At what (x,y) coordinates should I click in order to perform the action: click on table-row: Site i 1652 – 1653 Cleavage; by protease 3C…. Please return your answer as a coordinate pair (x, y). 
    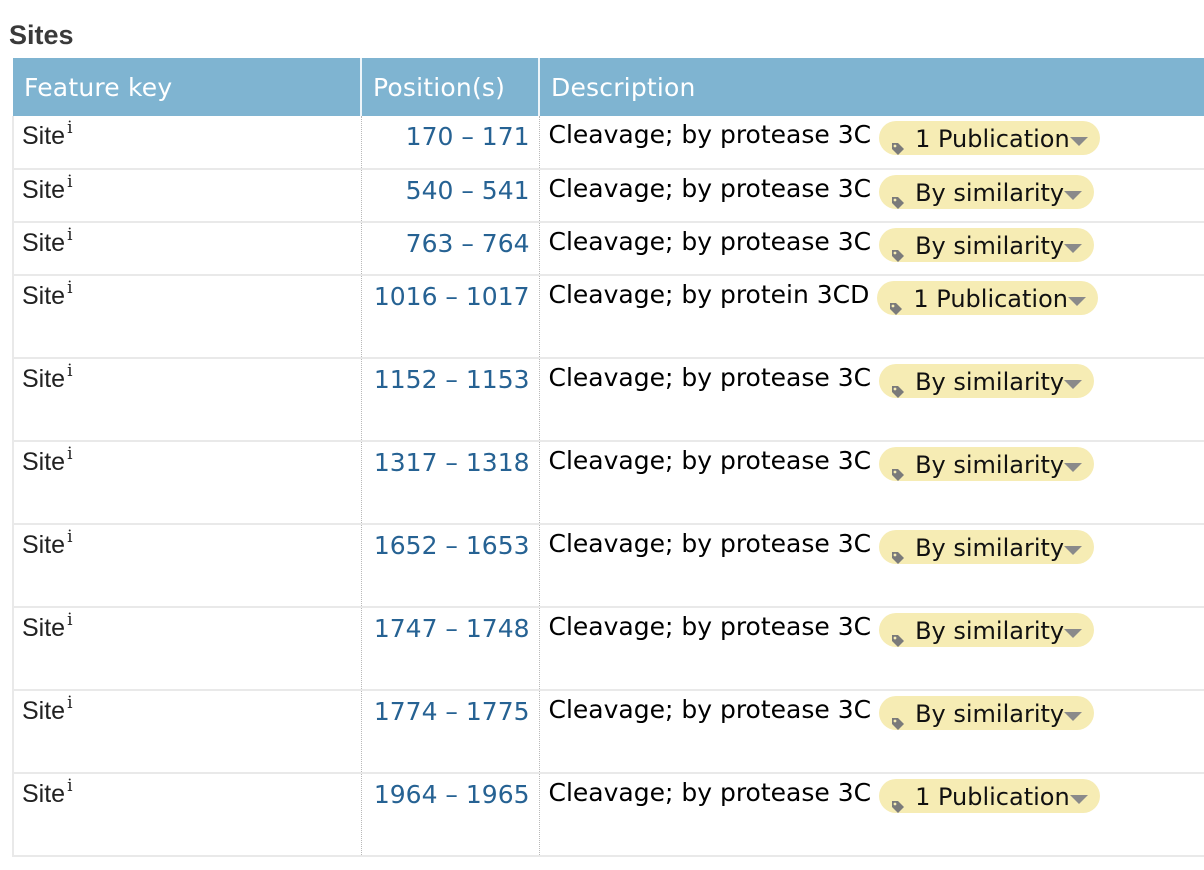
    Looking at the image, I should click on (608, 566).